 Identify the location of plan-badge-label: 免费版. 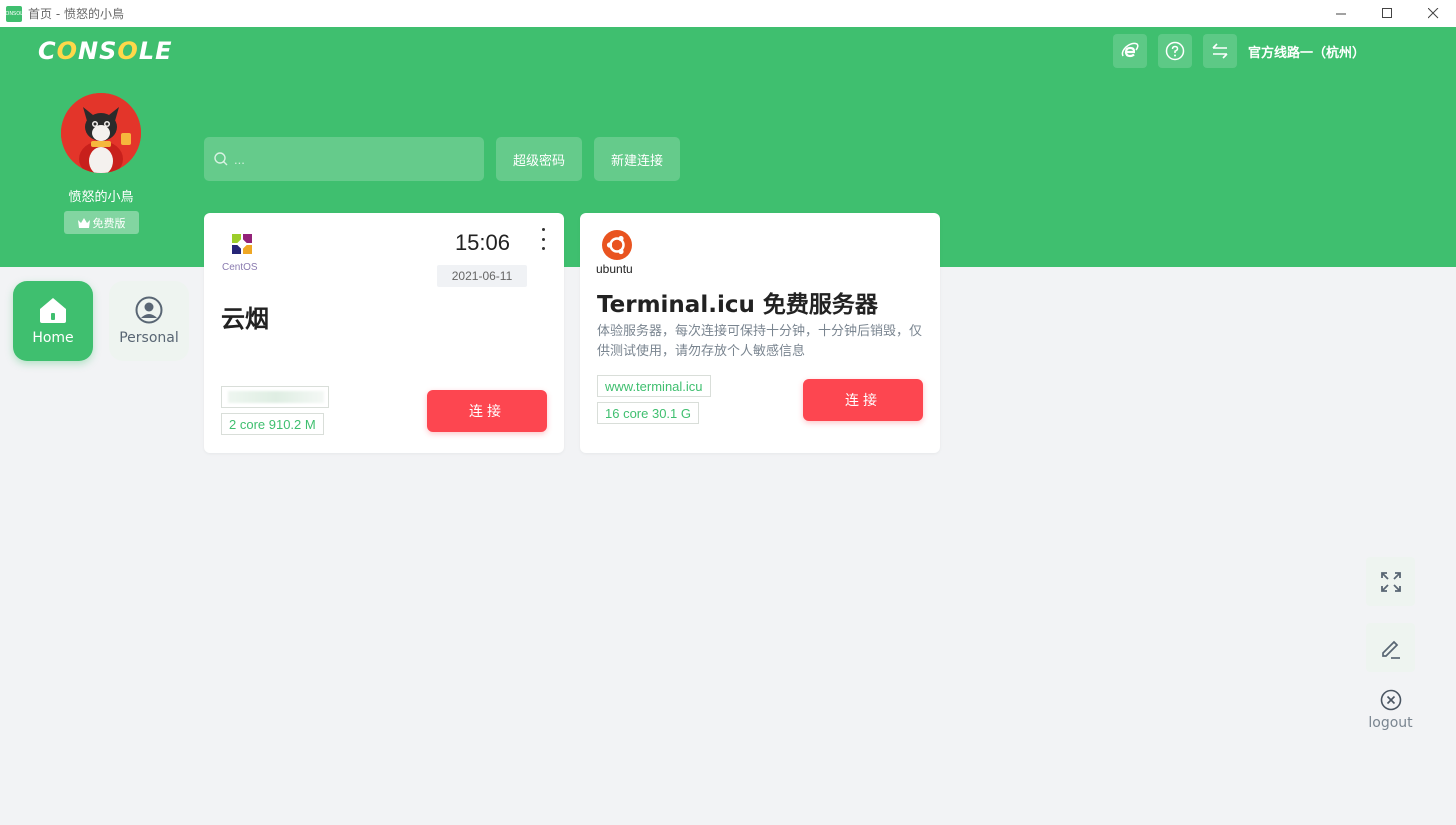
(109, 223).